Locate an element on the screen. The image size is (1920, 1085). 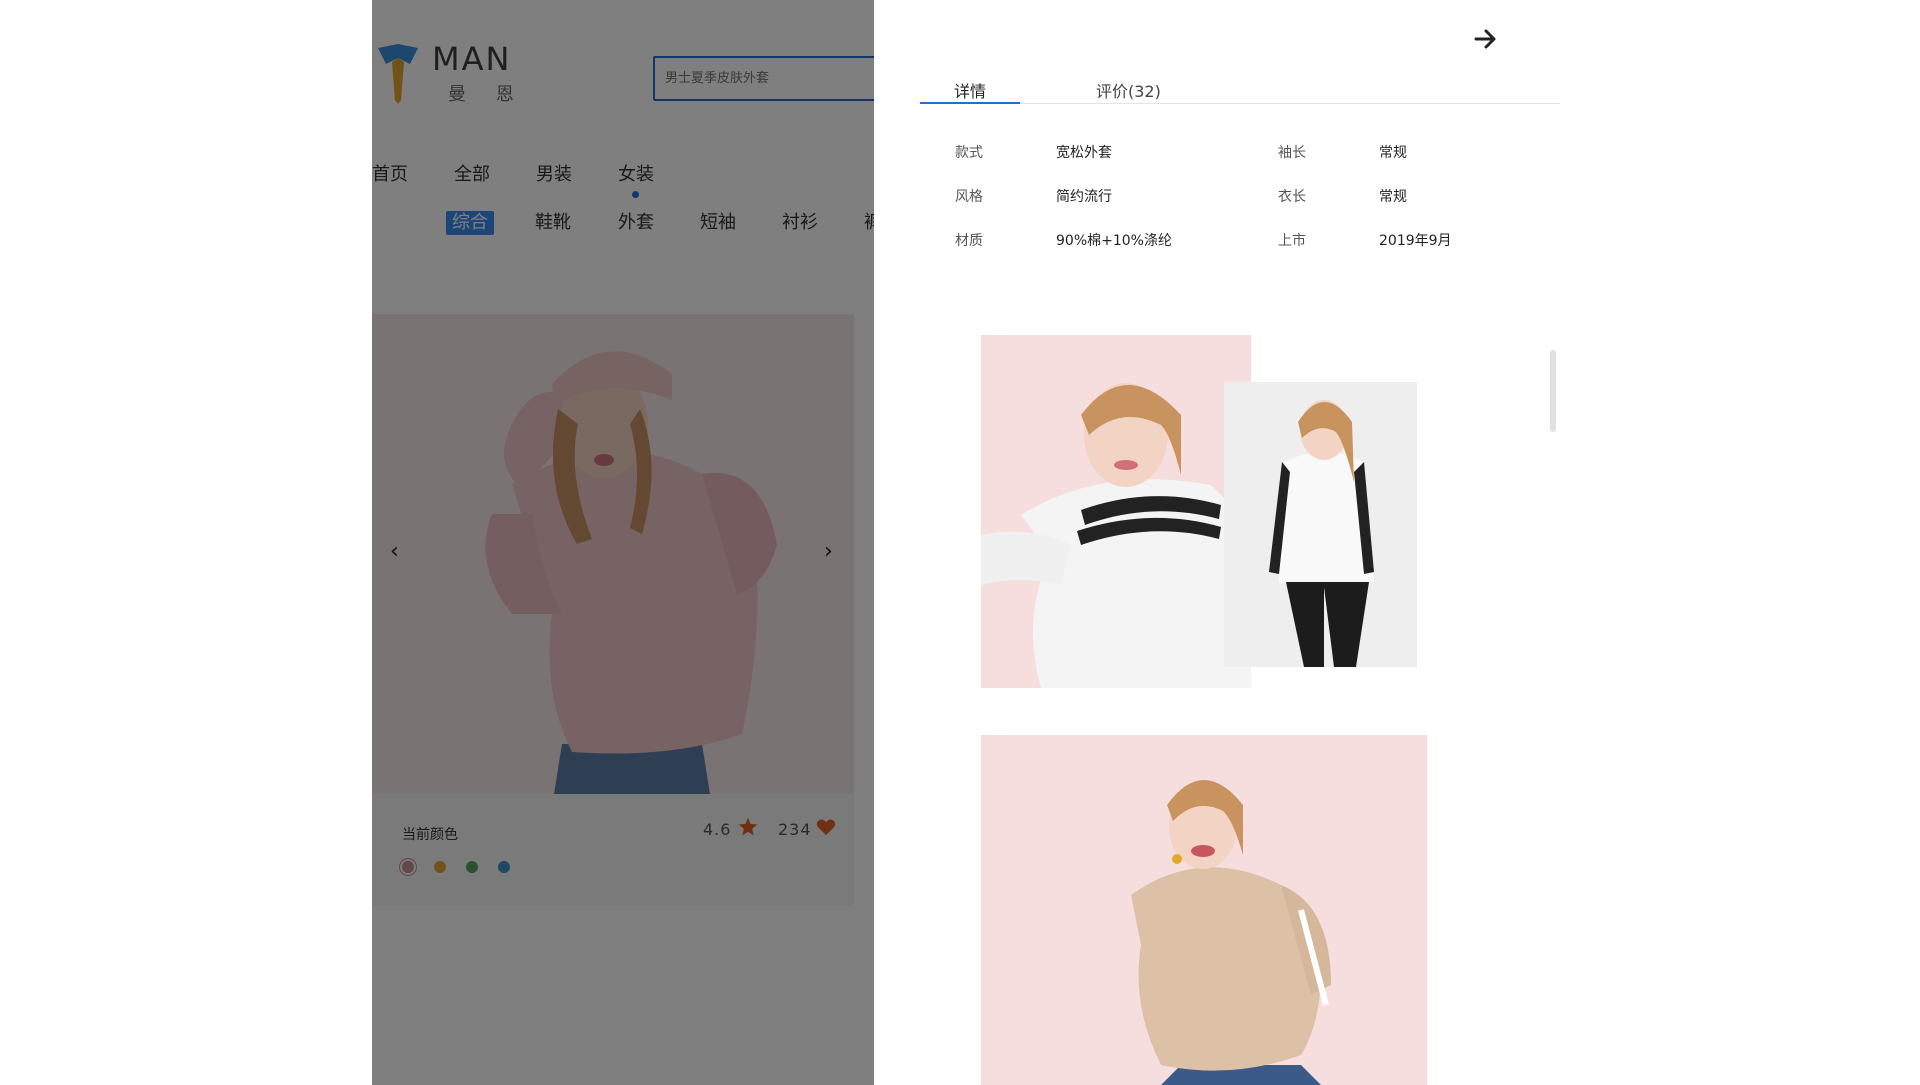
brand-logo: MAN 曼 恩 is located at coordinates (456, 74).